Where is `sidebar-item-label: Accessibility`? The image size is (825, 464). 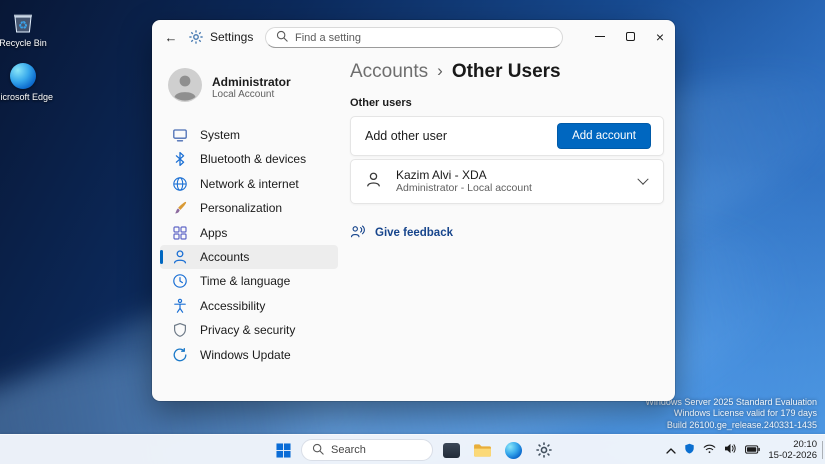
sidebar-item-label: Accessibility is located at coordinates (233, 305).